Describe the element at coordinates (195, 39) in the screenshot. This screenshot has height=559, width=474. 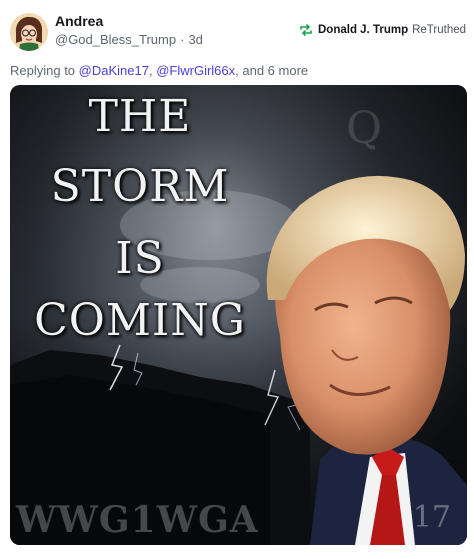
I see `post-age: 3d` at that location.